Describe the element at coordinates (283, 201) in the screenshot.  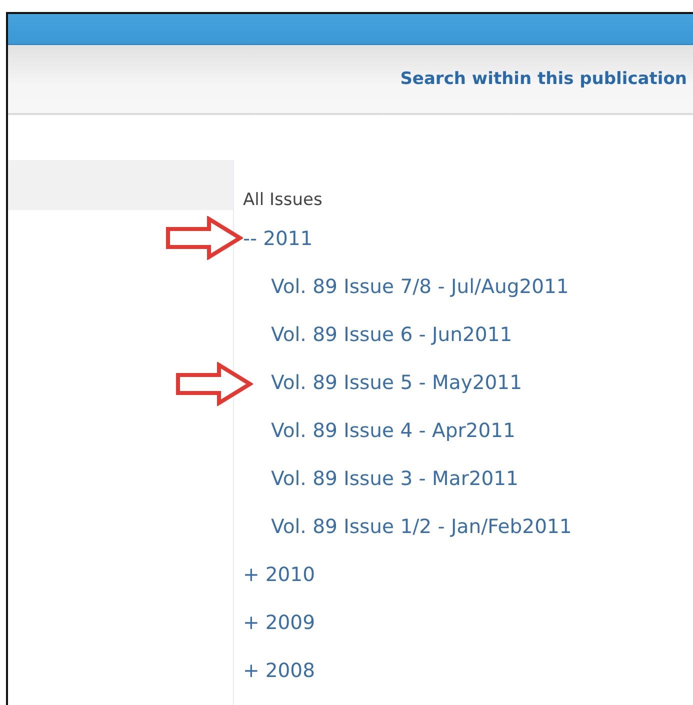
I see `issues-heading: All Issues` at that location.